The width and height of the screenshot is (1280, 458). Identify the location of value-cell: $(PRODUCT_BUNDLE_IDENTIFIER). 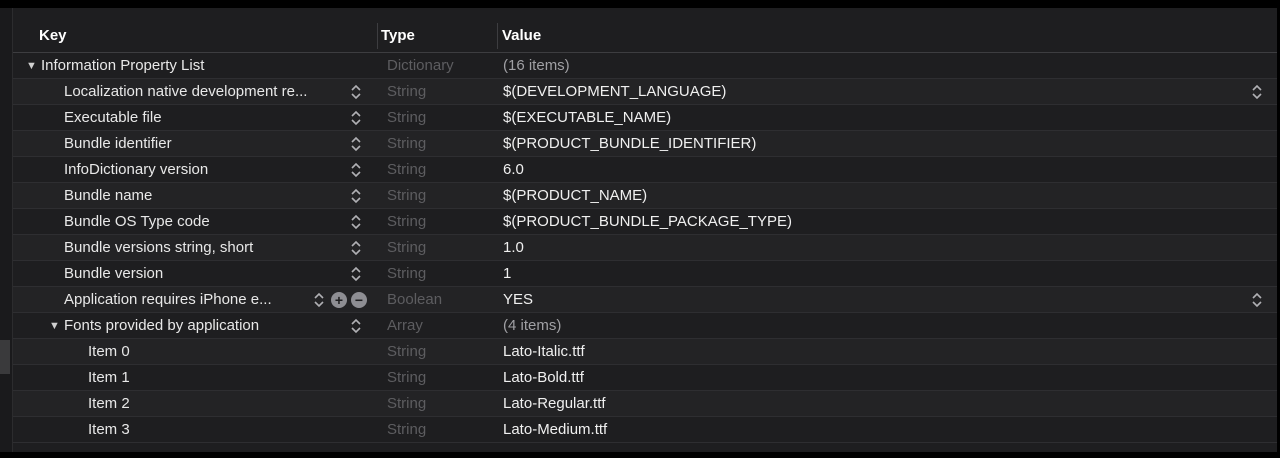
(883, 144).